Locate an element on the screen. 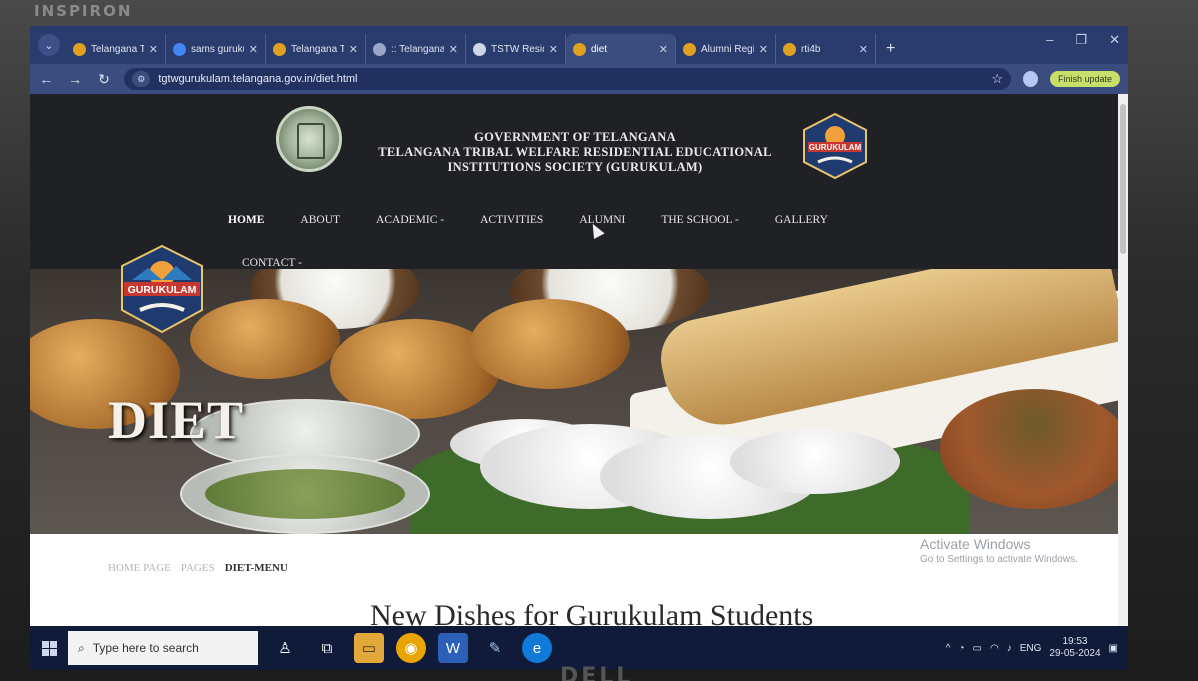 The height and width of the screenshot is (681, 1198). bookmark-star-icon: ☆ is located at coordinates (997, 79).